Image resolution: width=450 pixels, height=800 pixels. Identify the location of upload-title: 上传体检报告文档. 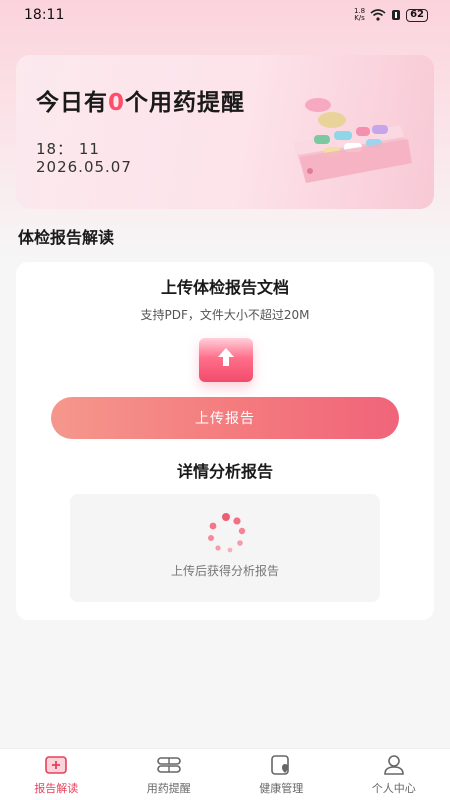
(224, 287).